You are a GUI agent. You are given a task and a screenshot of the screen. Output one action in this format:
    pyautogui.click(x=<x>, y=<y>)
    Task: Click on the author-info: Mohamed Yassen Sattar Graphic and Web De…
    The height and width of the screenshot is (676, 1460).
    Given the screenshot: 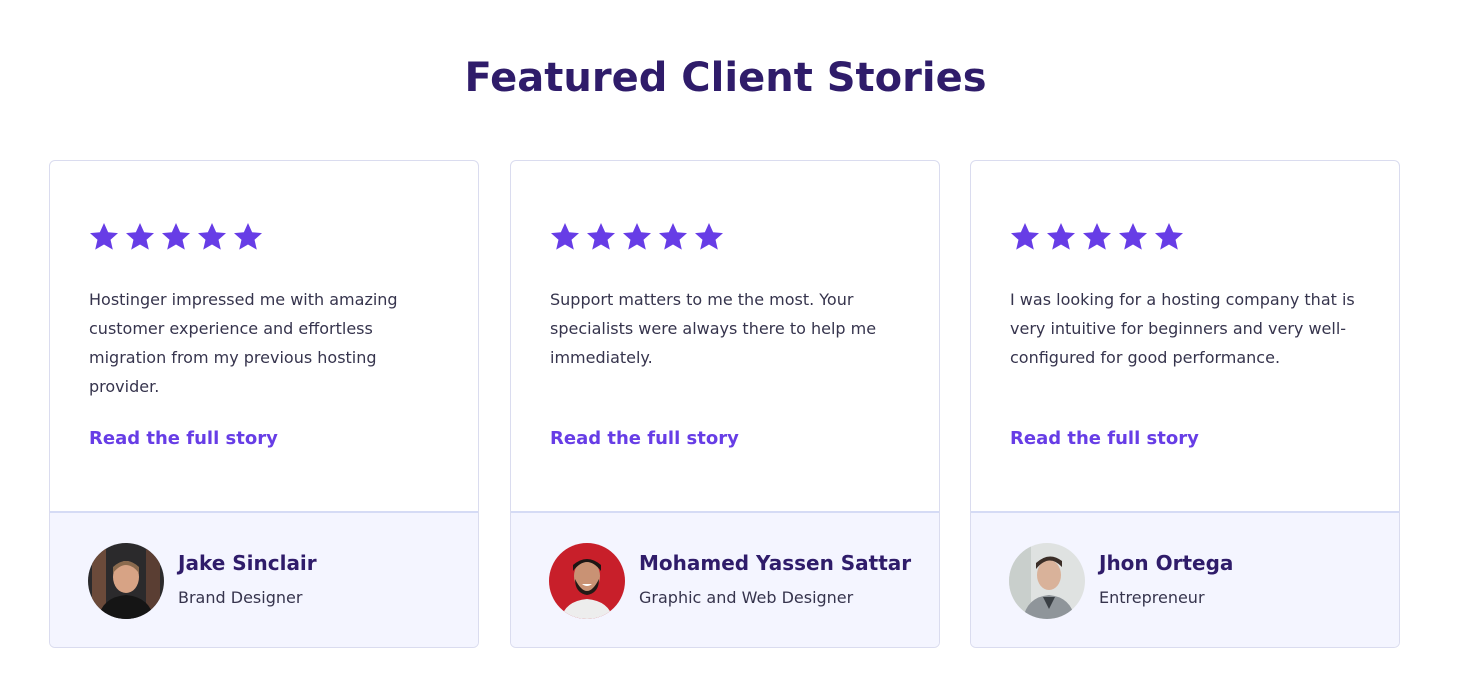 What is the action you would take?
    pyautogui.click(x=725, y=580)
    